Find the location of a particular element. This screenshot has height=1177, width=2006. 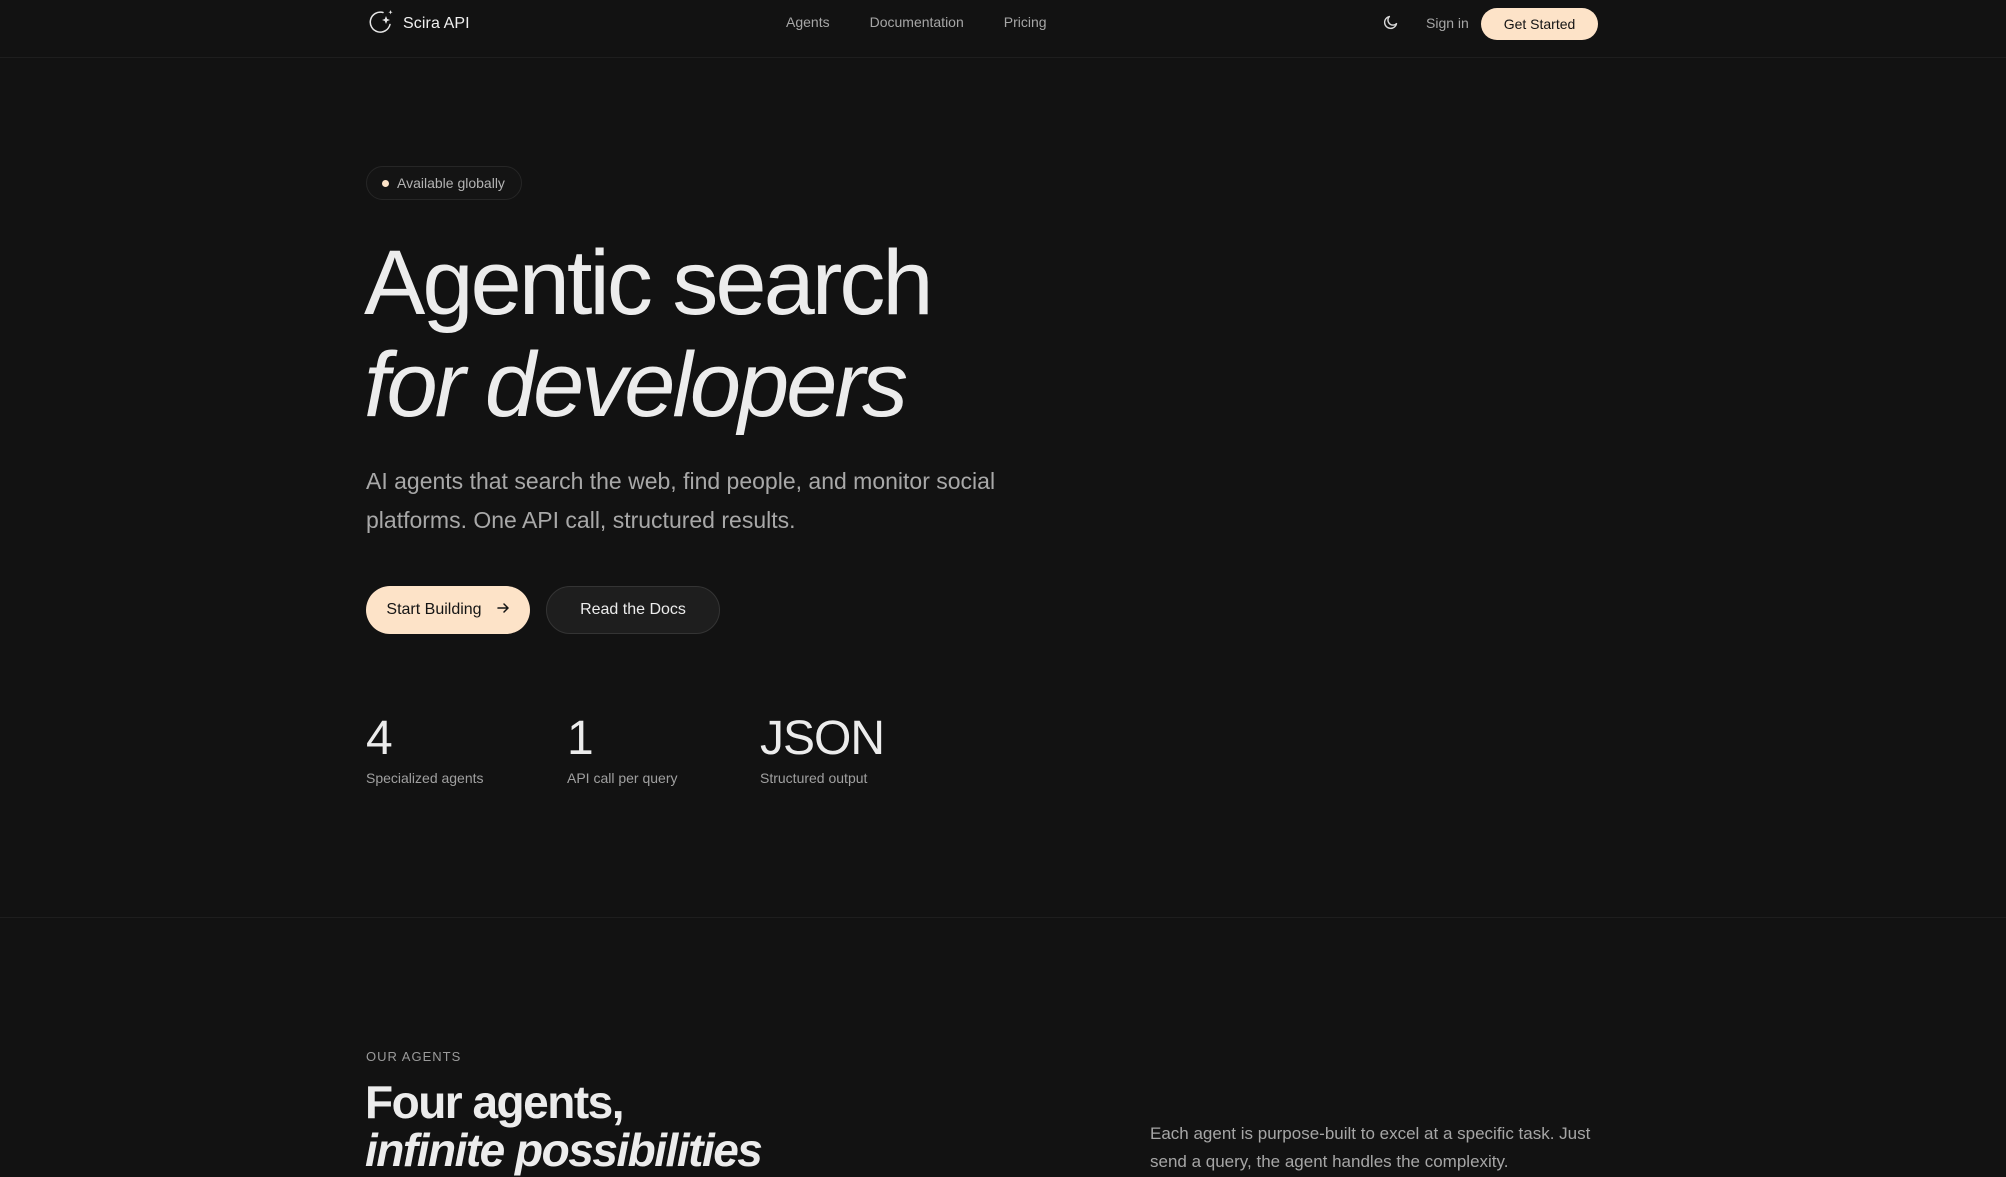

start-building-label: Start Building is located at coordinates (434, 609).